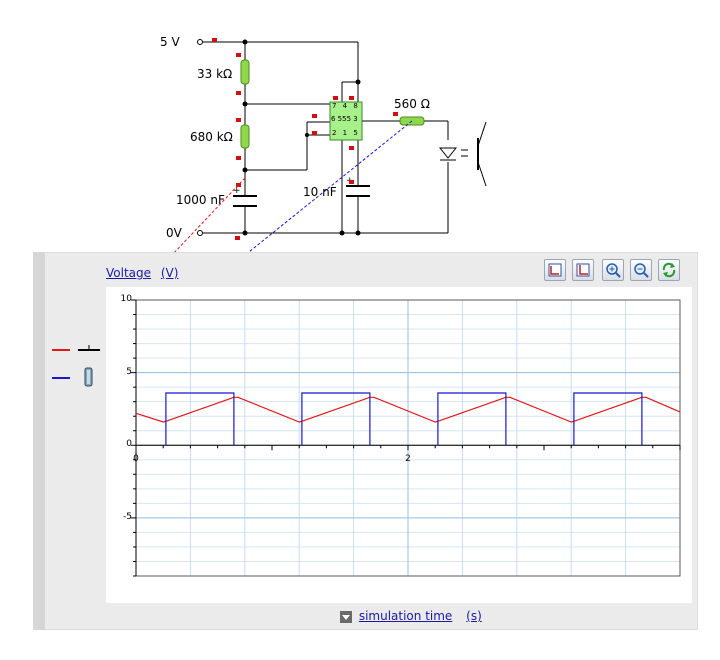 The image size is (720, 660). I want to click on zoom-out-icon, so click(641, 270).